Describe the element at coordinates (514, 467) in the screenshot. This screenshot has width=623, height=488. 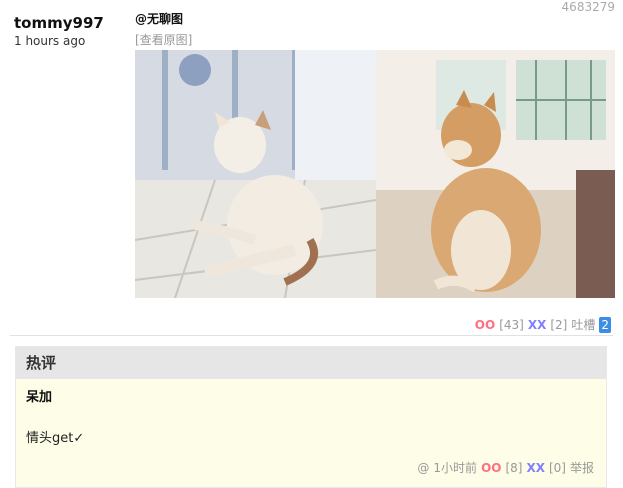
I see `comment-oo-count: [8]` at that location.